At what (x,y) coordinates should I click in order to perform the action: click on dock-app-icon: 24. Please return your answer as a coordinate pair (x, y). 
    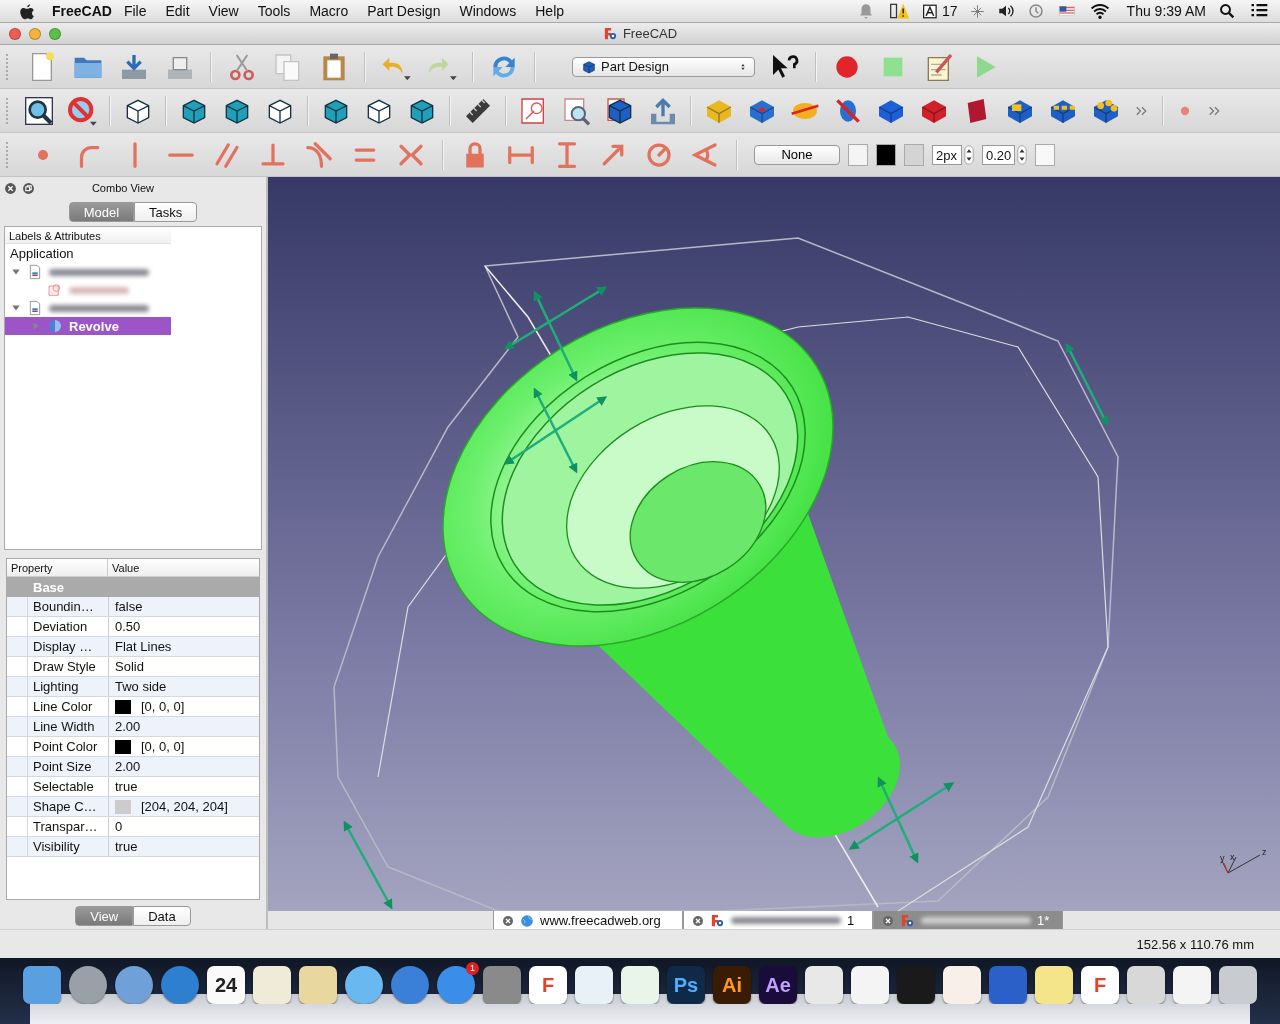
    Looking at the image, I should click on (226, 985).